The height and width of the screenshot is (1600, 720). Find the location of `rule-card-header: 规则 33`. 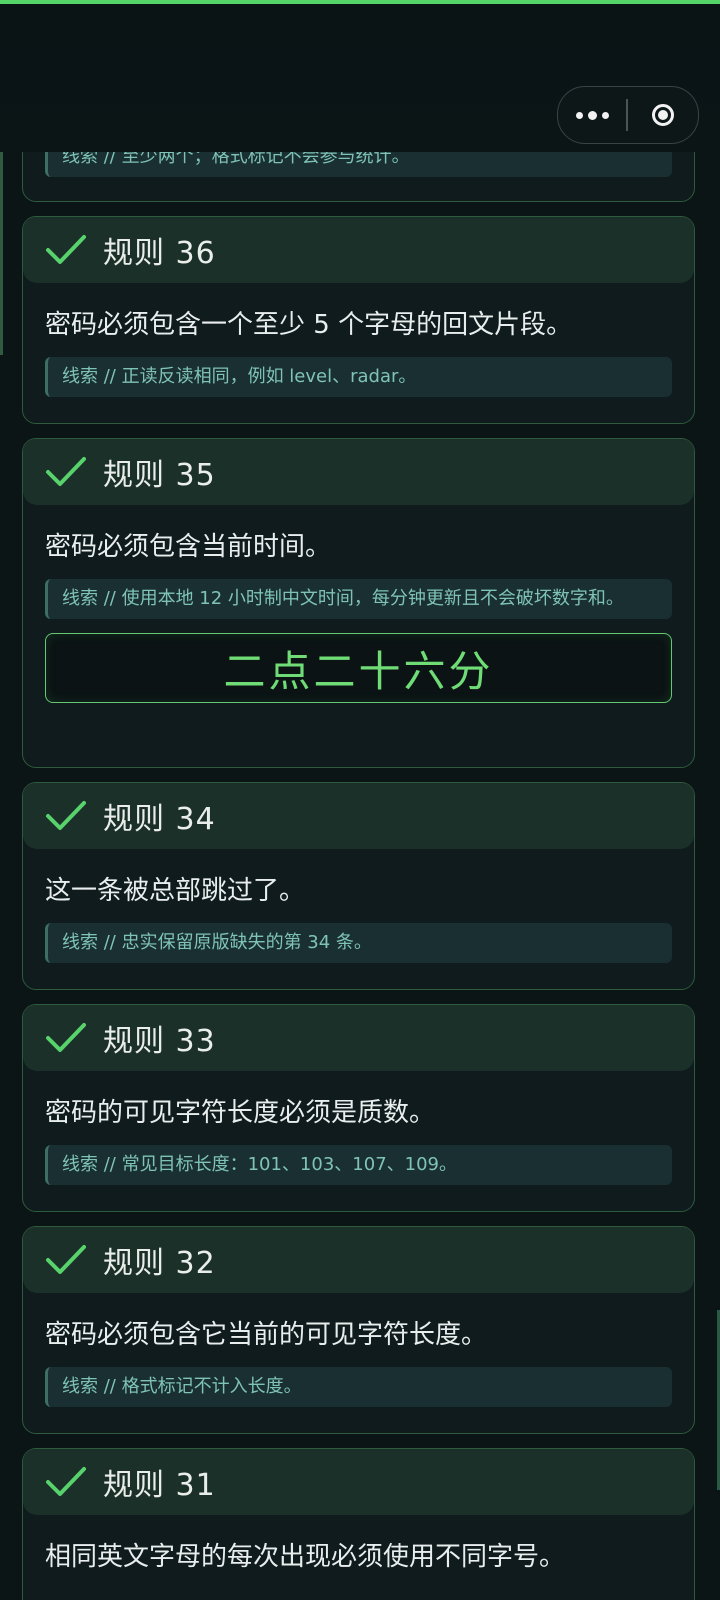

rule-card-header: 规则 33 is located at coordinates (358, 1038).